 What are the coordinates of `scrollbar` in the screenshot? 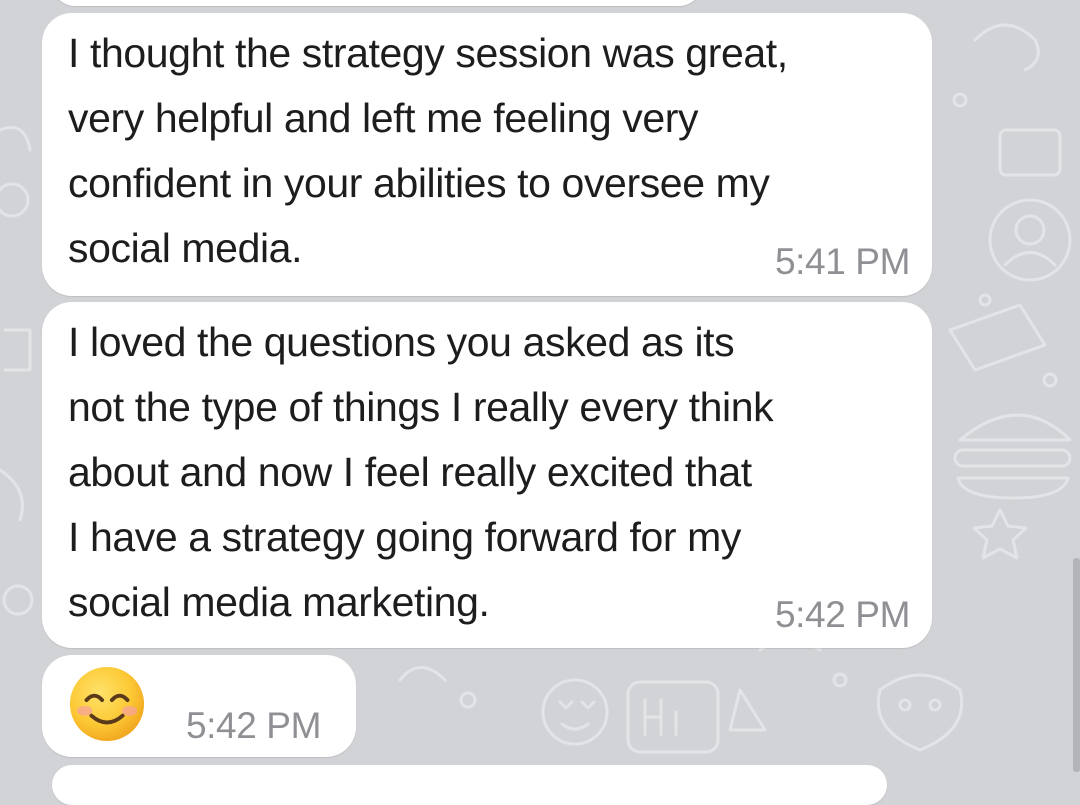 It's located at (1076, 665).